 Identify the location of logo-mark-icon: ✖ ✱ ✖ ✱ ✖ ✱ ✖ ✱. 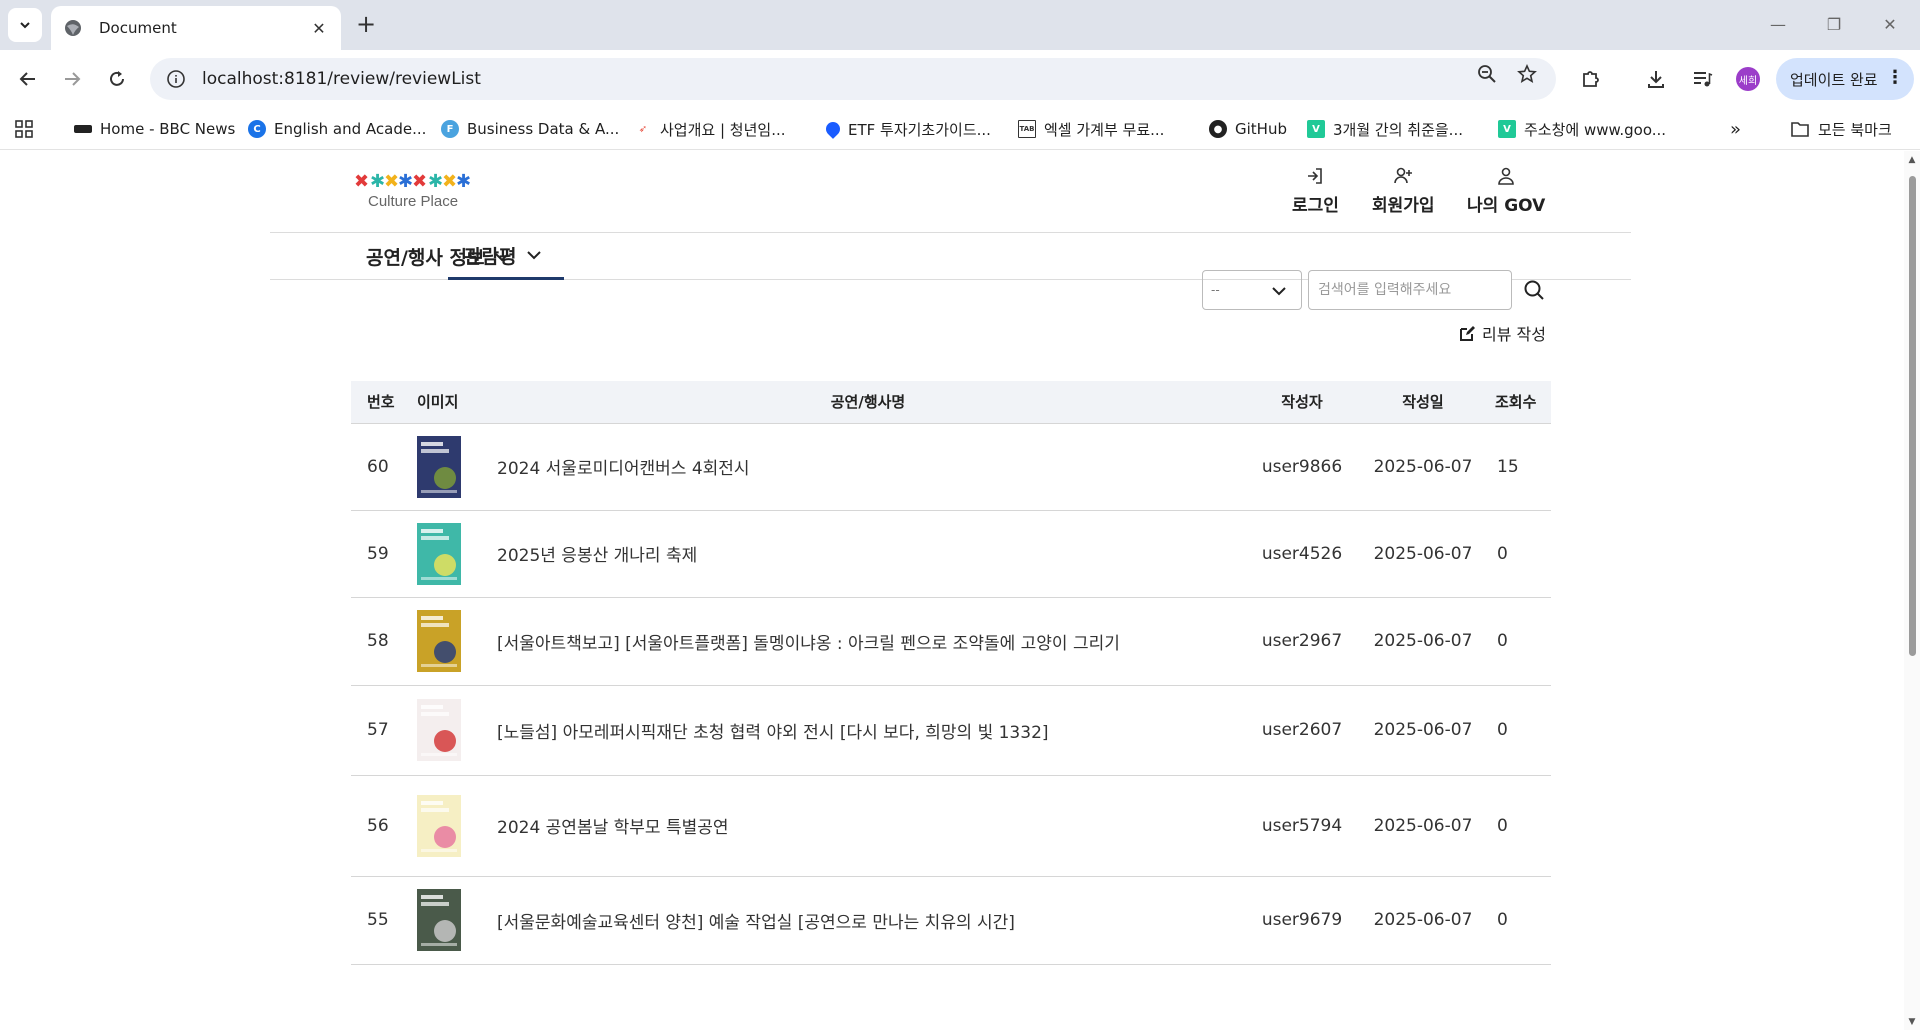
(412, 181).